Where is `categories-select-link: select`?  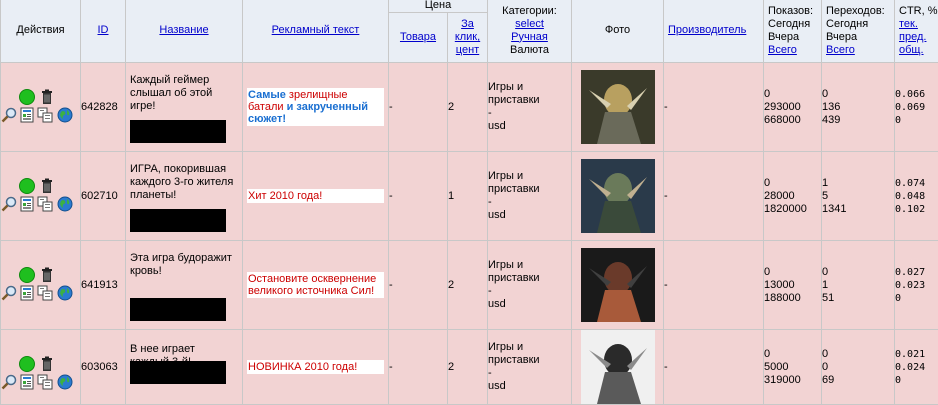 categories-select-link: select is located at coordinates (529, 24).